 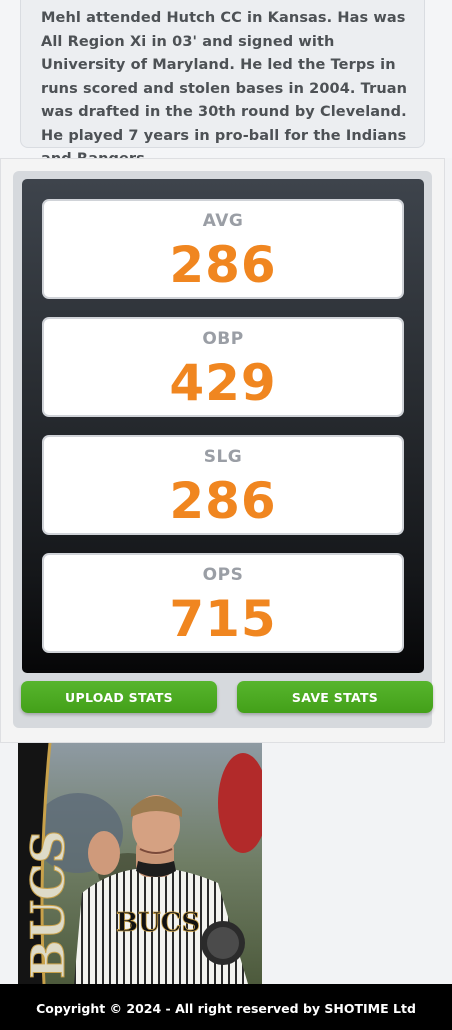 I want to click on stat-card-ops: OPS 715, so click(x=223, y=603).